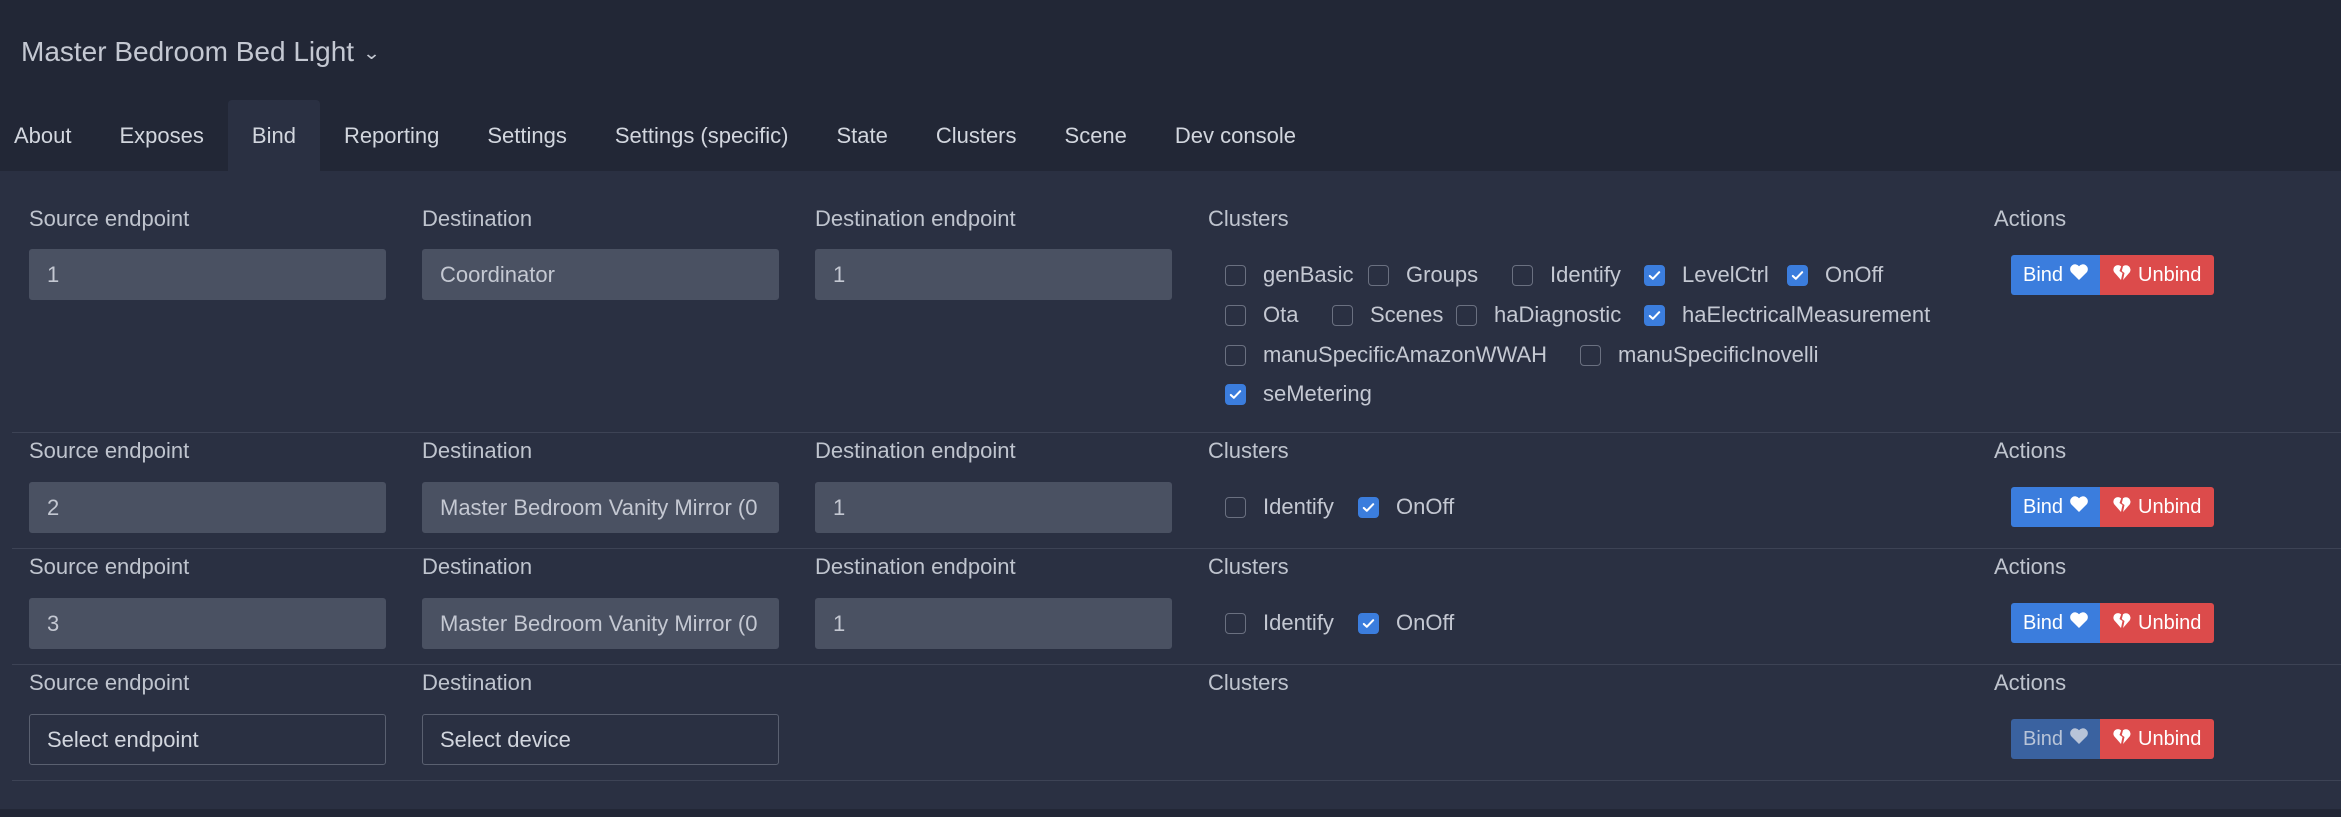 The width and height of the screenshot is (2341, 817). What do you see at coordinates (1235, 135) in the screenshot?
I see `tab-dev-console: Dev console` at bounding box center [1235, 135].